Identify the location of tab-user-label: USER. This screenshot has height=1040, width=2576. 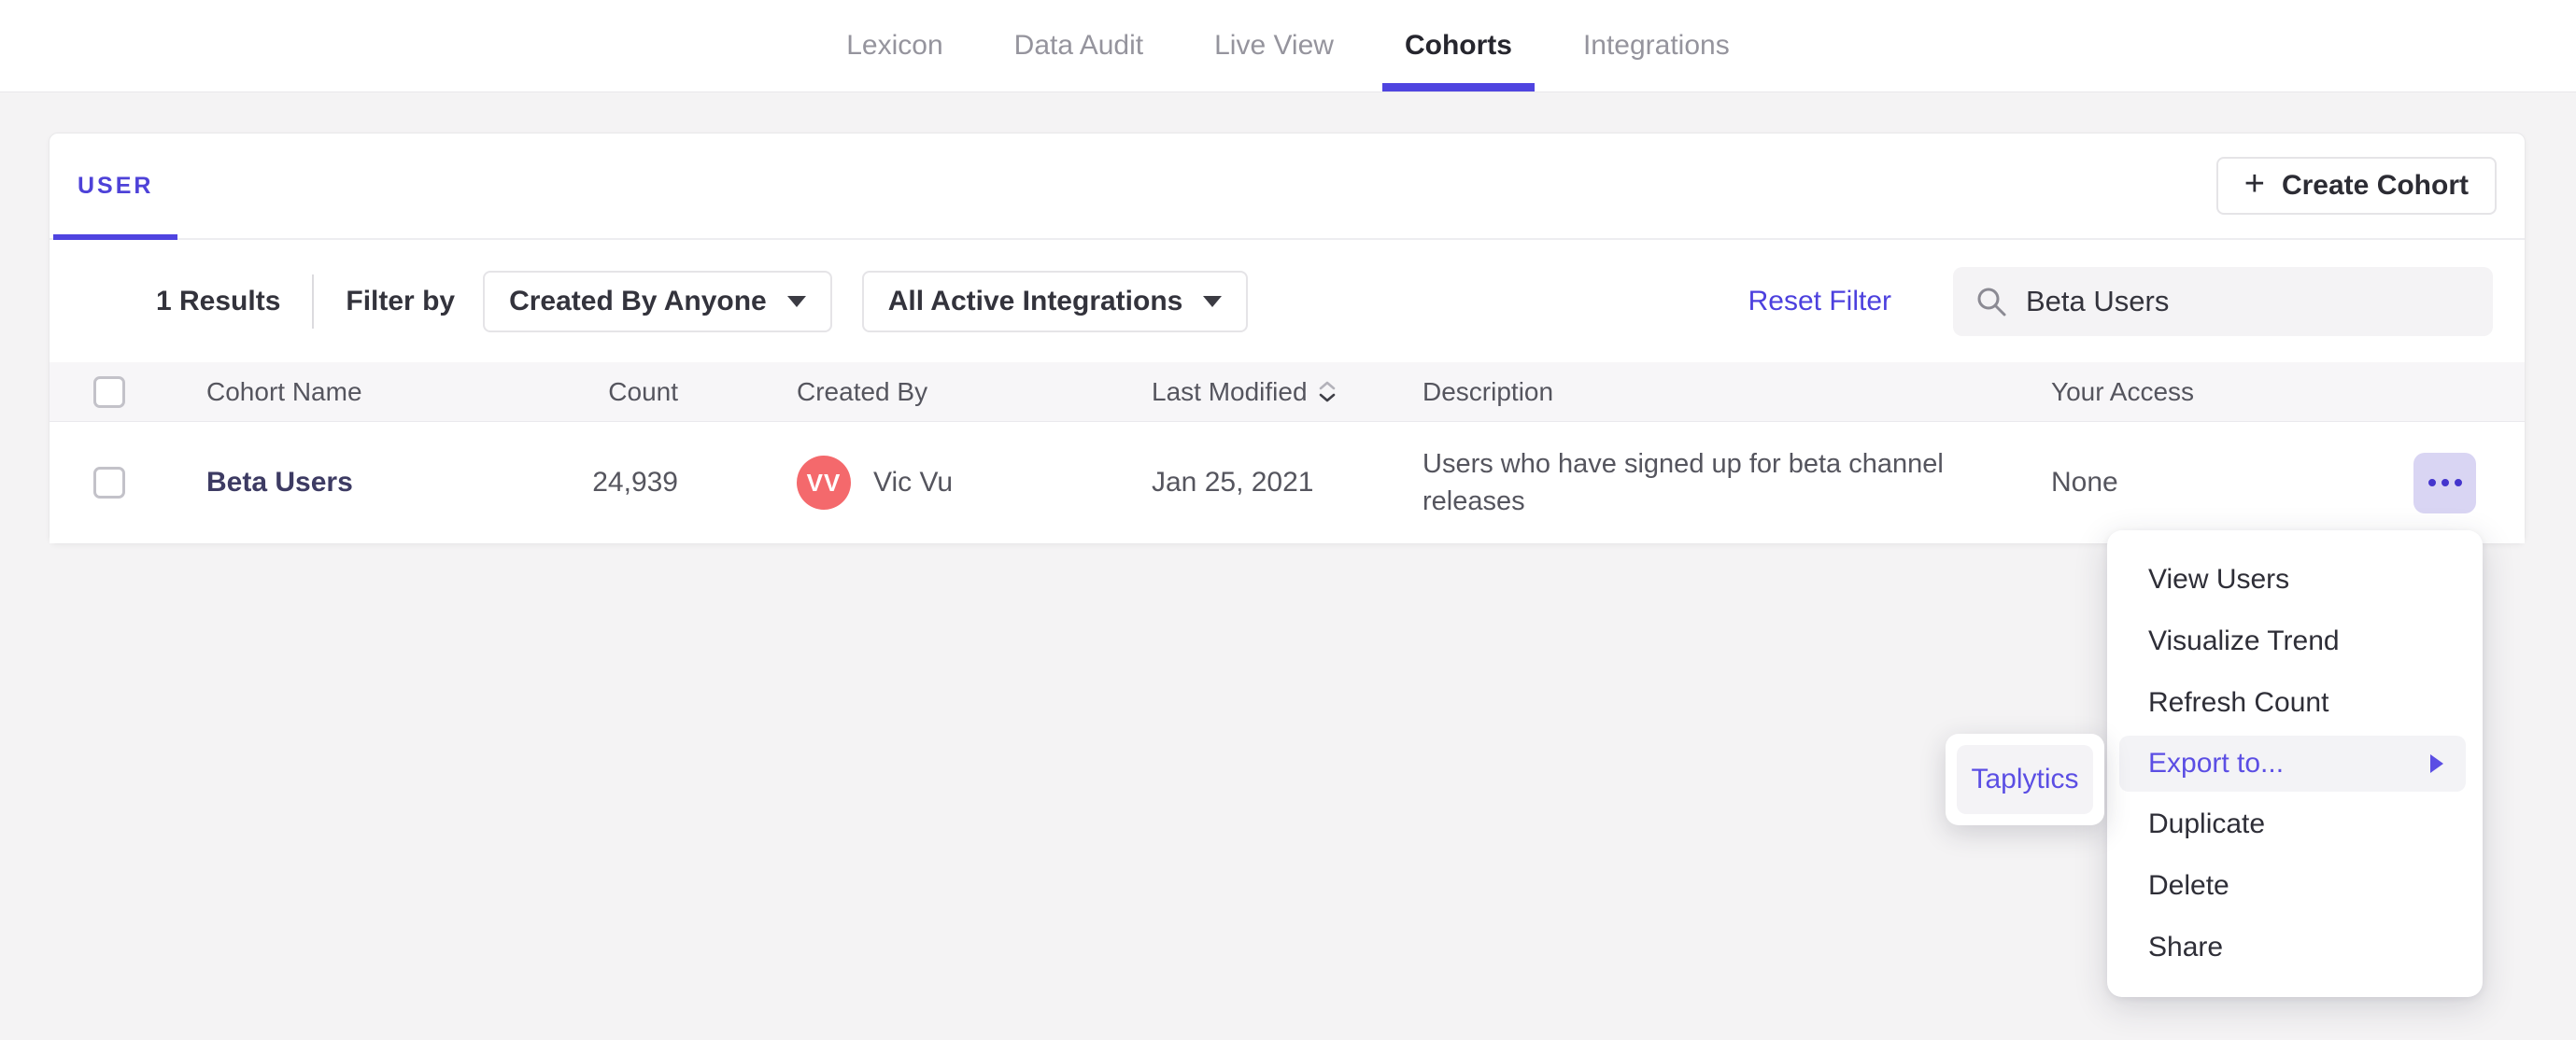
(116, 185).